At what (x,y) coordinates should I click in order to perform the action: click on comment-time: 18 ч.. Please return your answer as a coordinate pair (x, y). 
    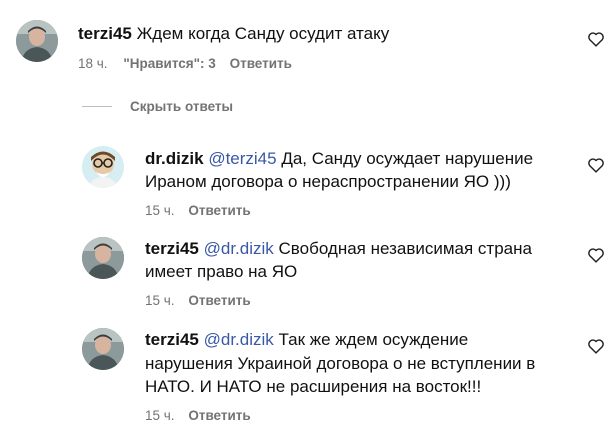
    Looking at the image, I should click on (93, 63).